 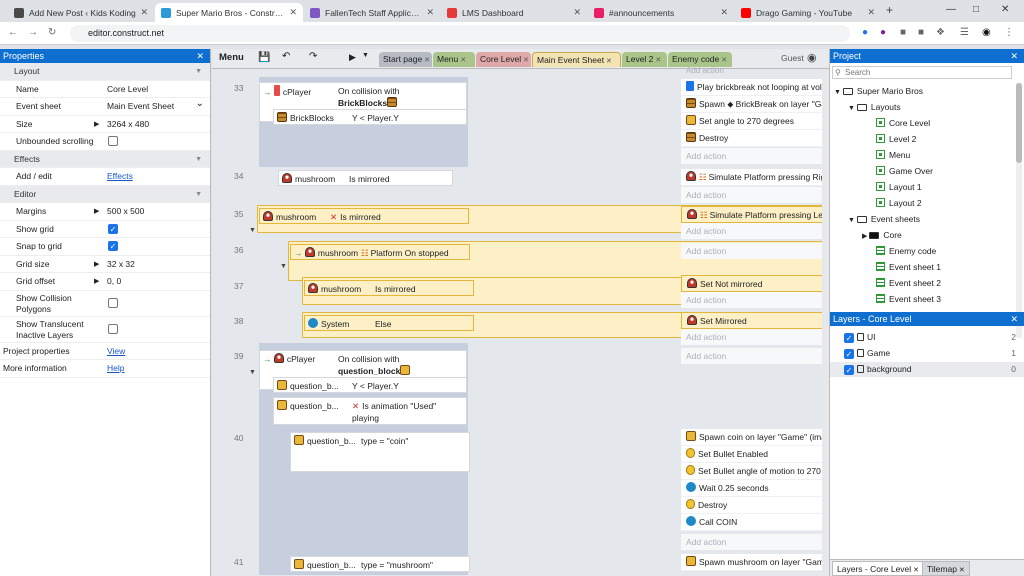 I want to click on play-icon: ▶, so click(x=352, y=57).